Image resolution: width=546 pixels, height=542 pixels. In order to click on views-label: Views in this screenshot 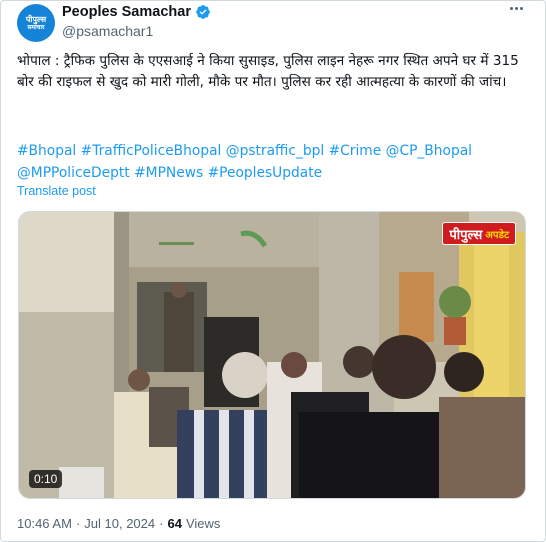, I will do `click(203, 523)`.